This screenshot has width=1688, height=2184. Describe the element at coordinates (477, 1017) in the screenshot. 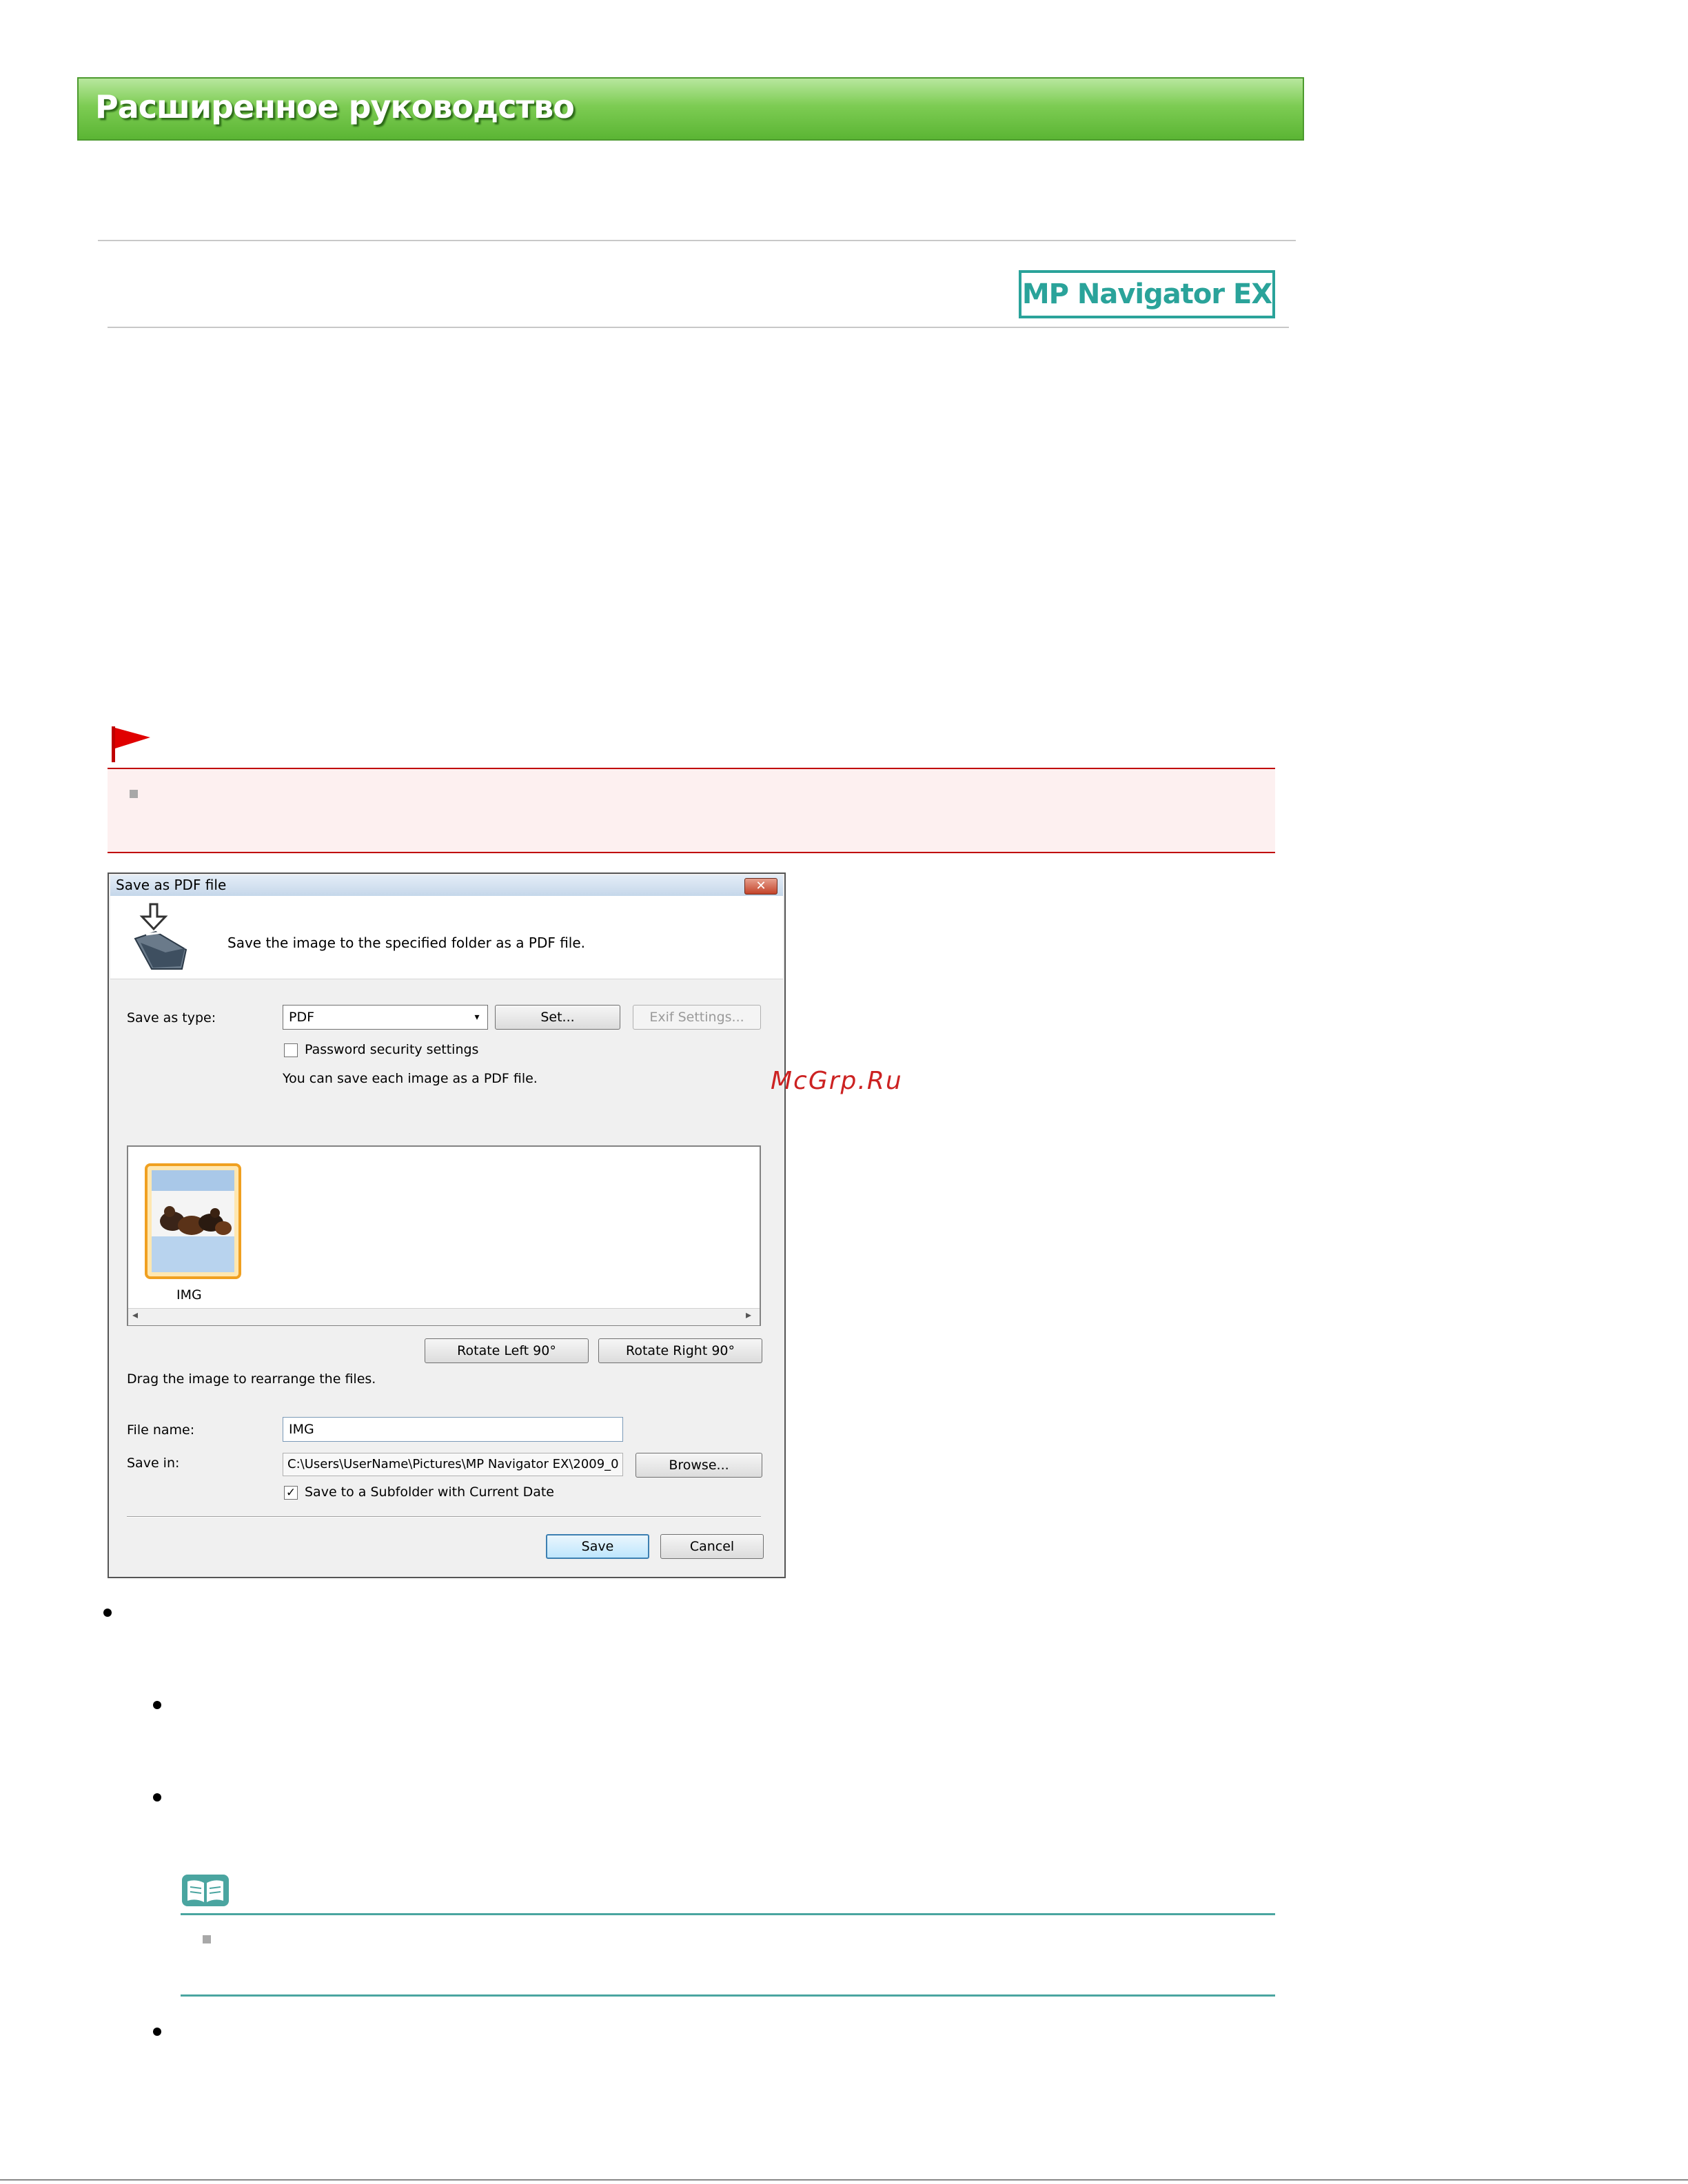

I see `chevron-down-icon: ▾` at that location.